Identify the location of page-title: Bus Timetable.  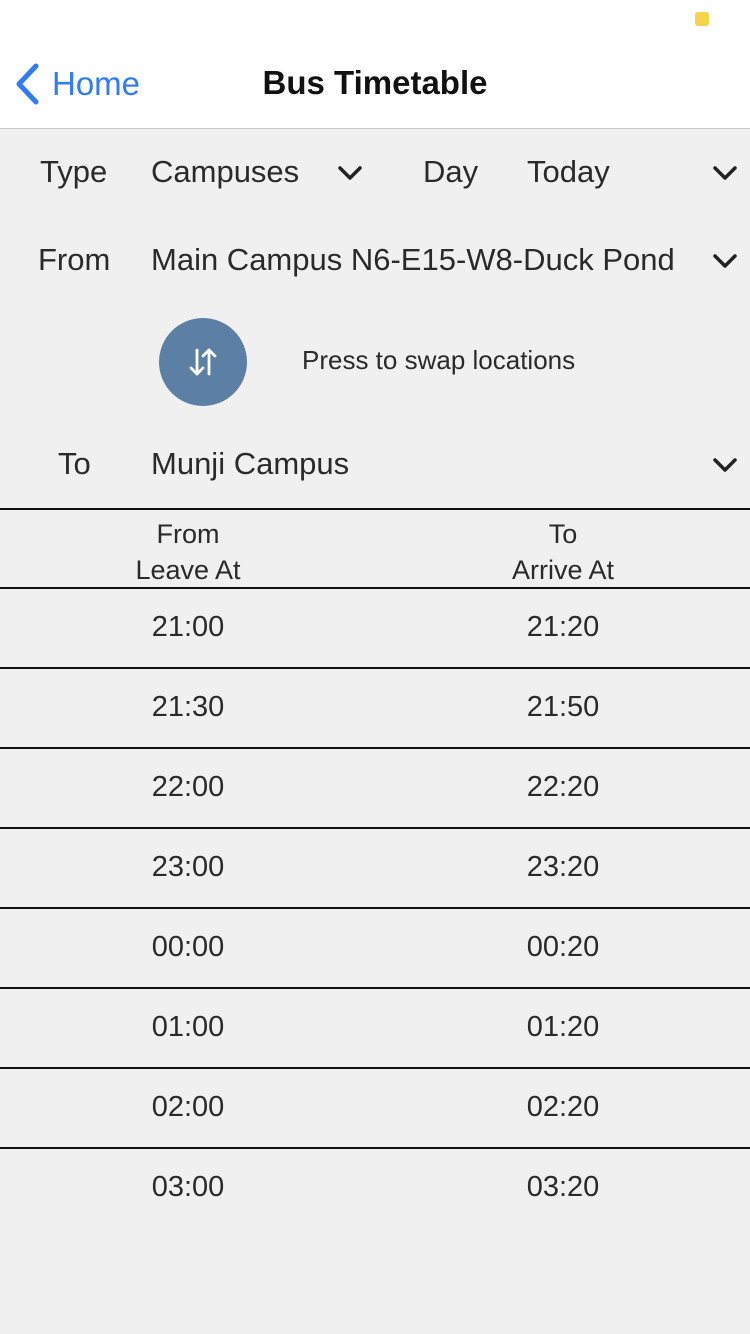
(375, 82).